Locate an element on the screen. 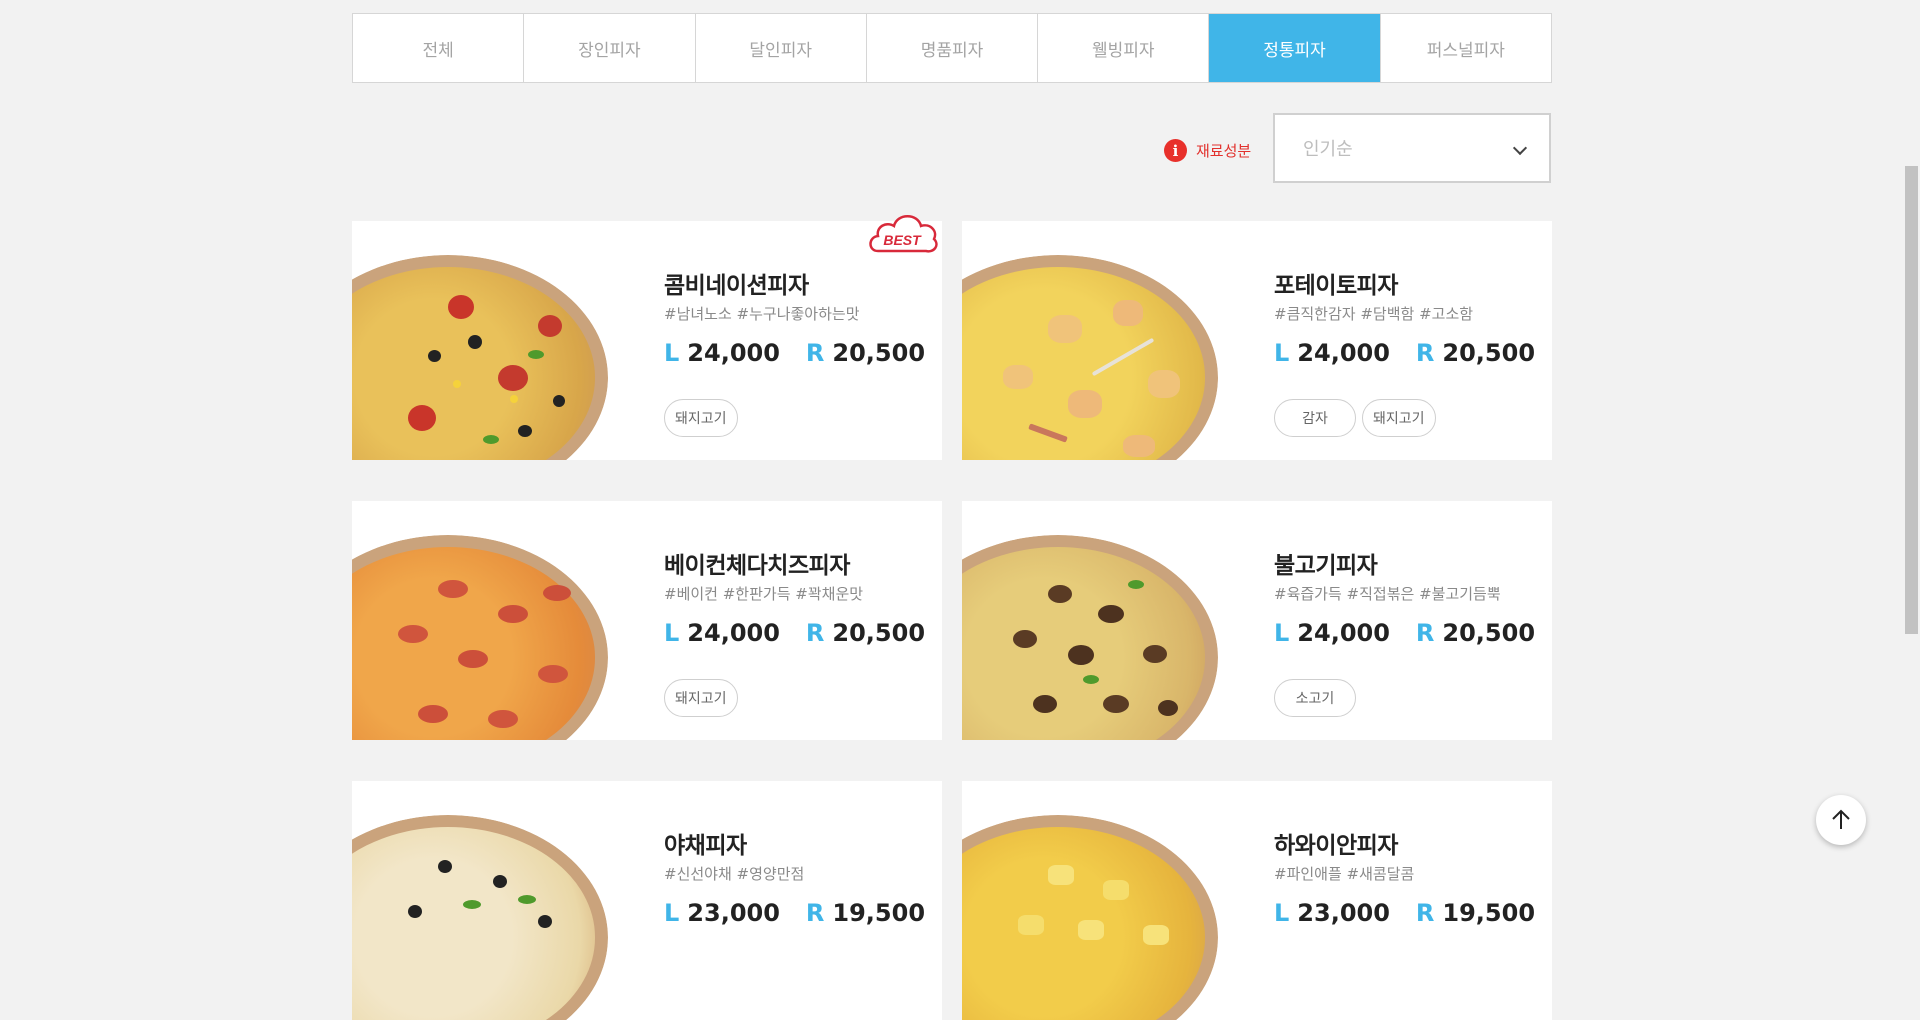  product-name: 베이컨체다치즈피자 is located at coordinates (757, 563).